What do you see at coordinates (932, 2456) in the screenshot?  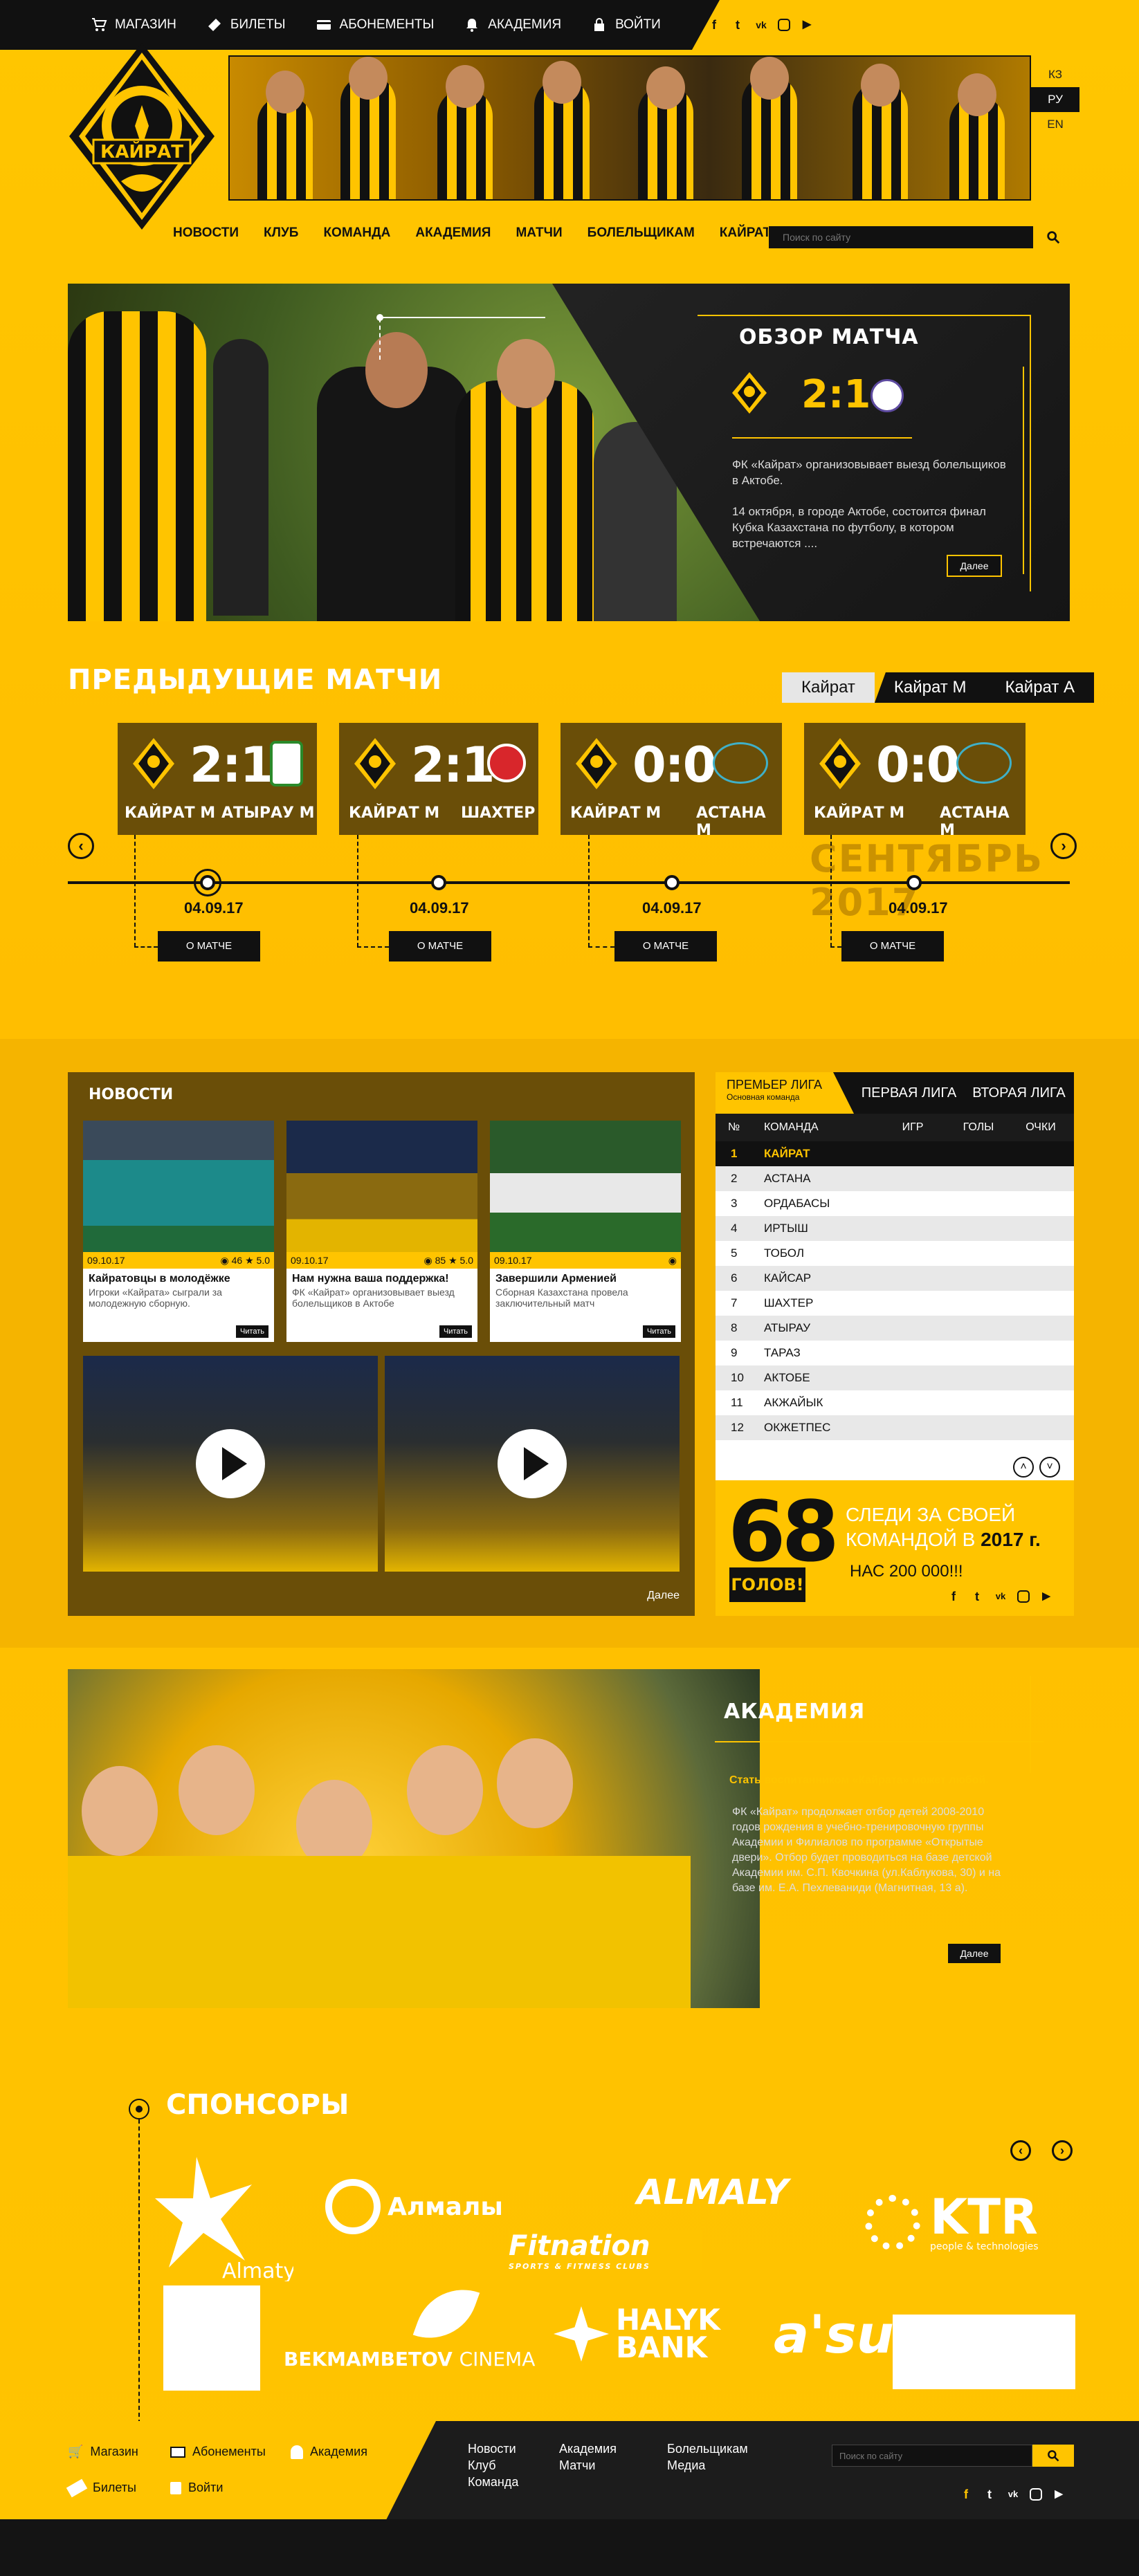 I see `footer-search-input` at bounding box center [932, 2456].